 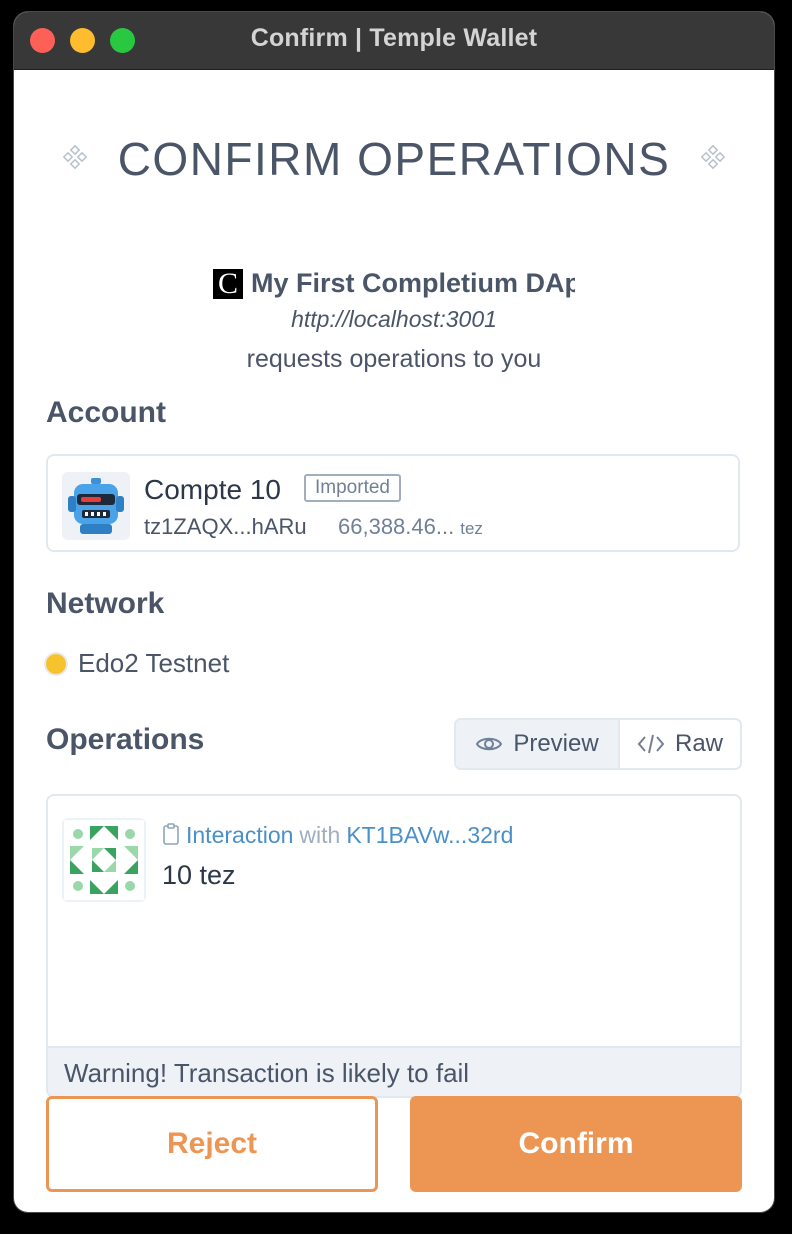 I want to click on network-section-label: Network, so click(x=105, y=603).